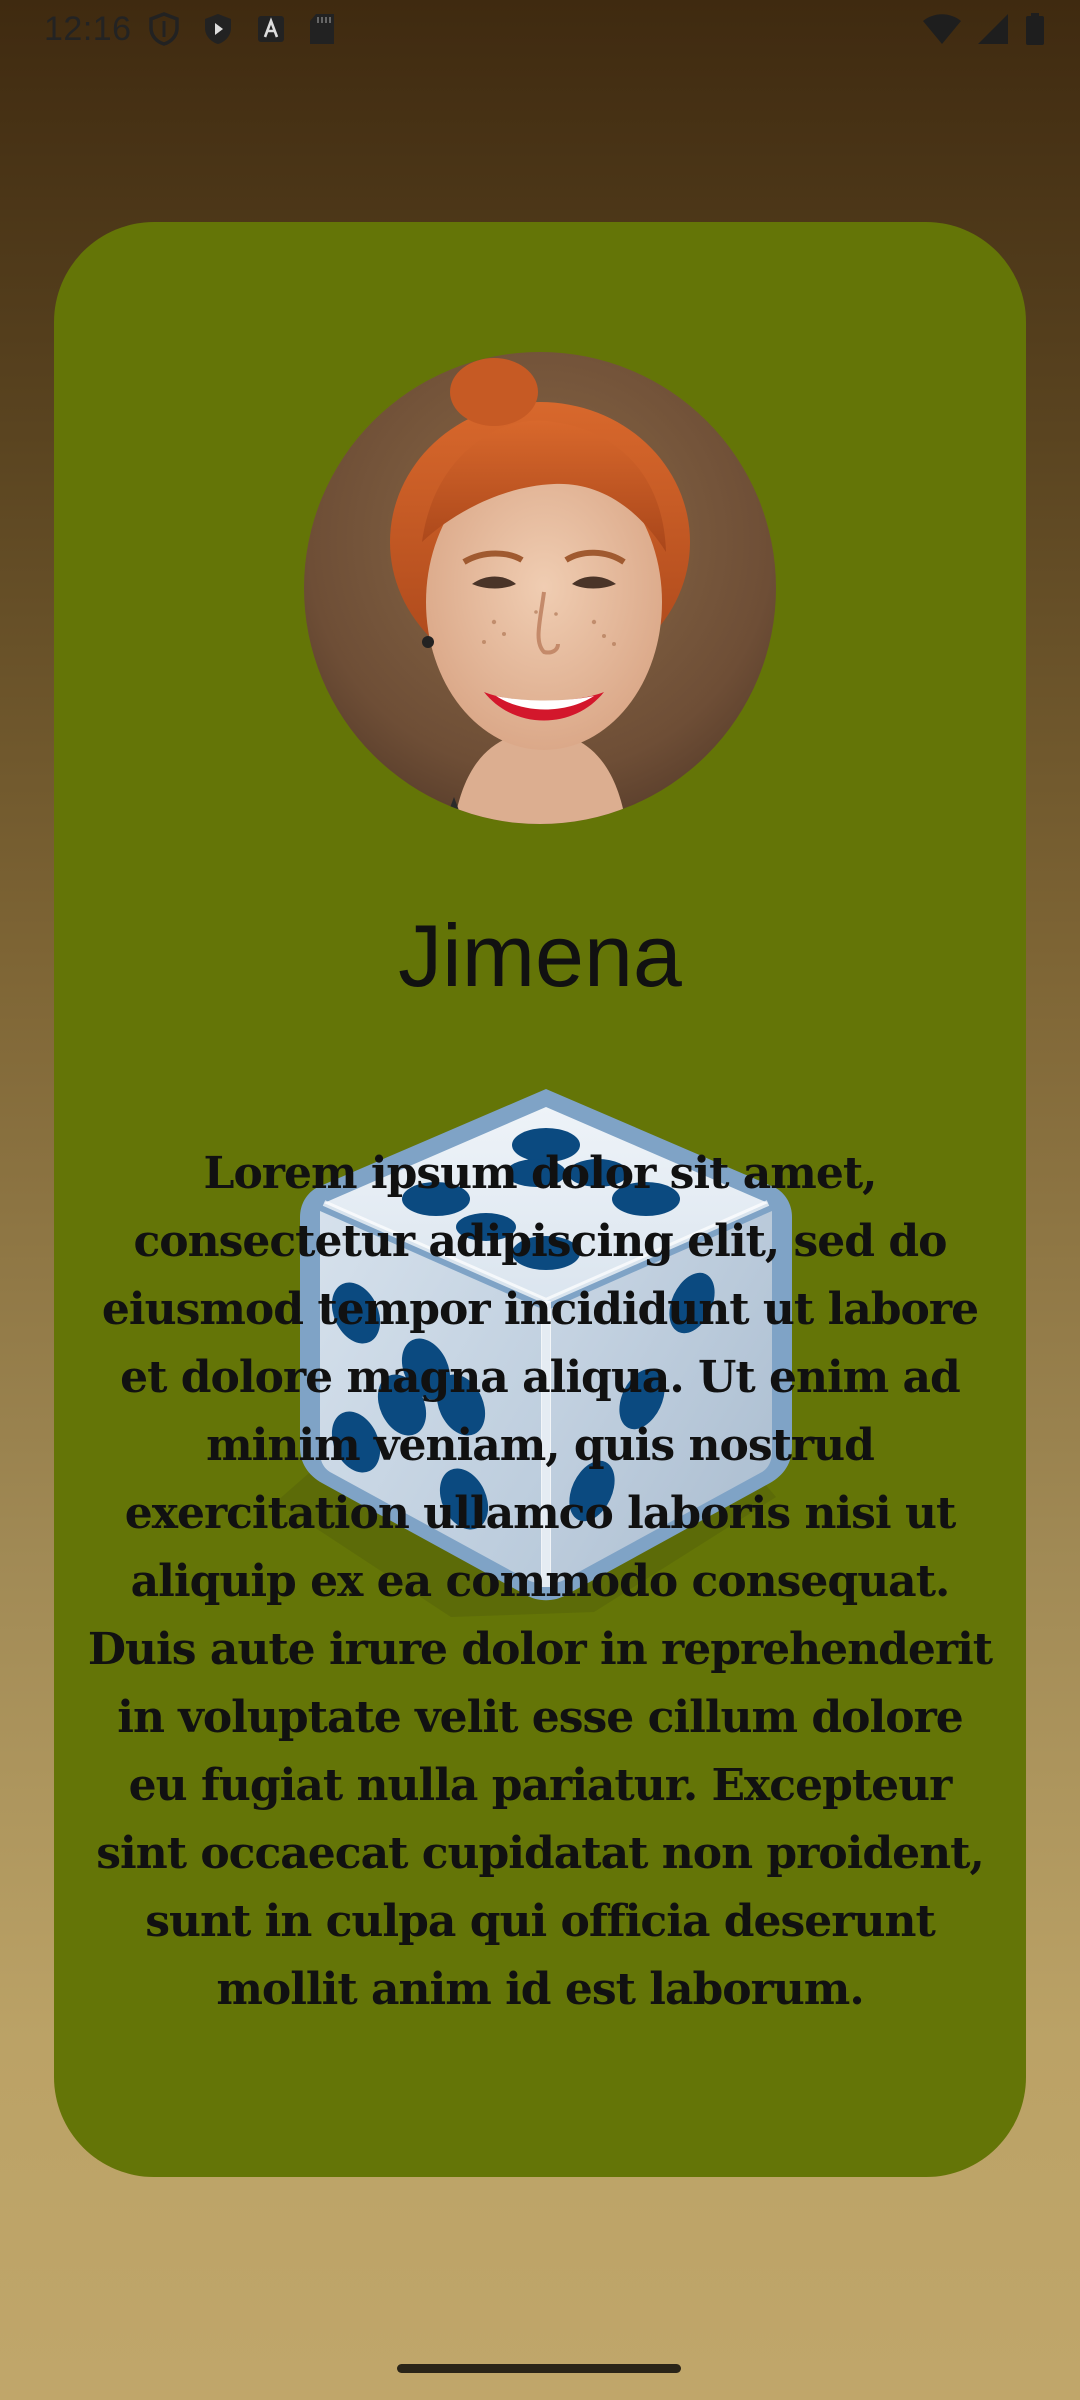  Describe the element at coordinates (218, 29) in the screenshot. I see `shield-play-icon` at that location.